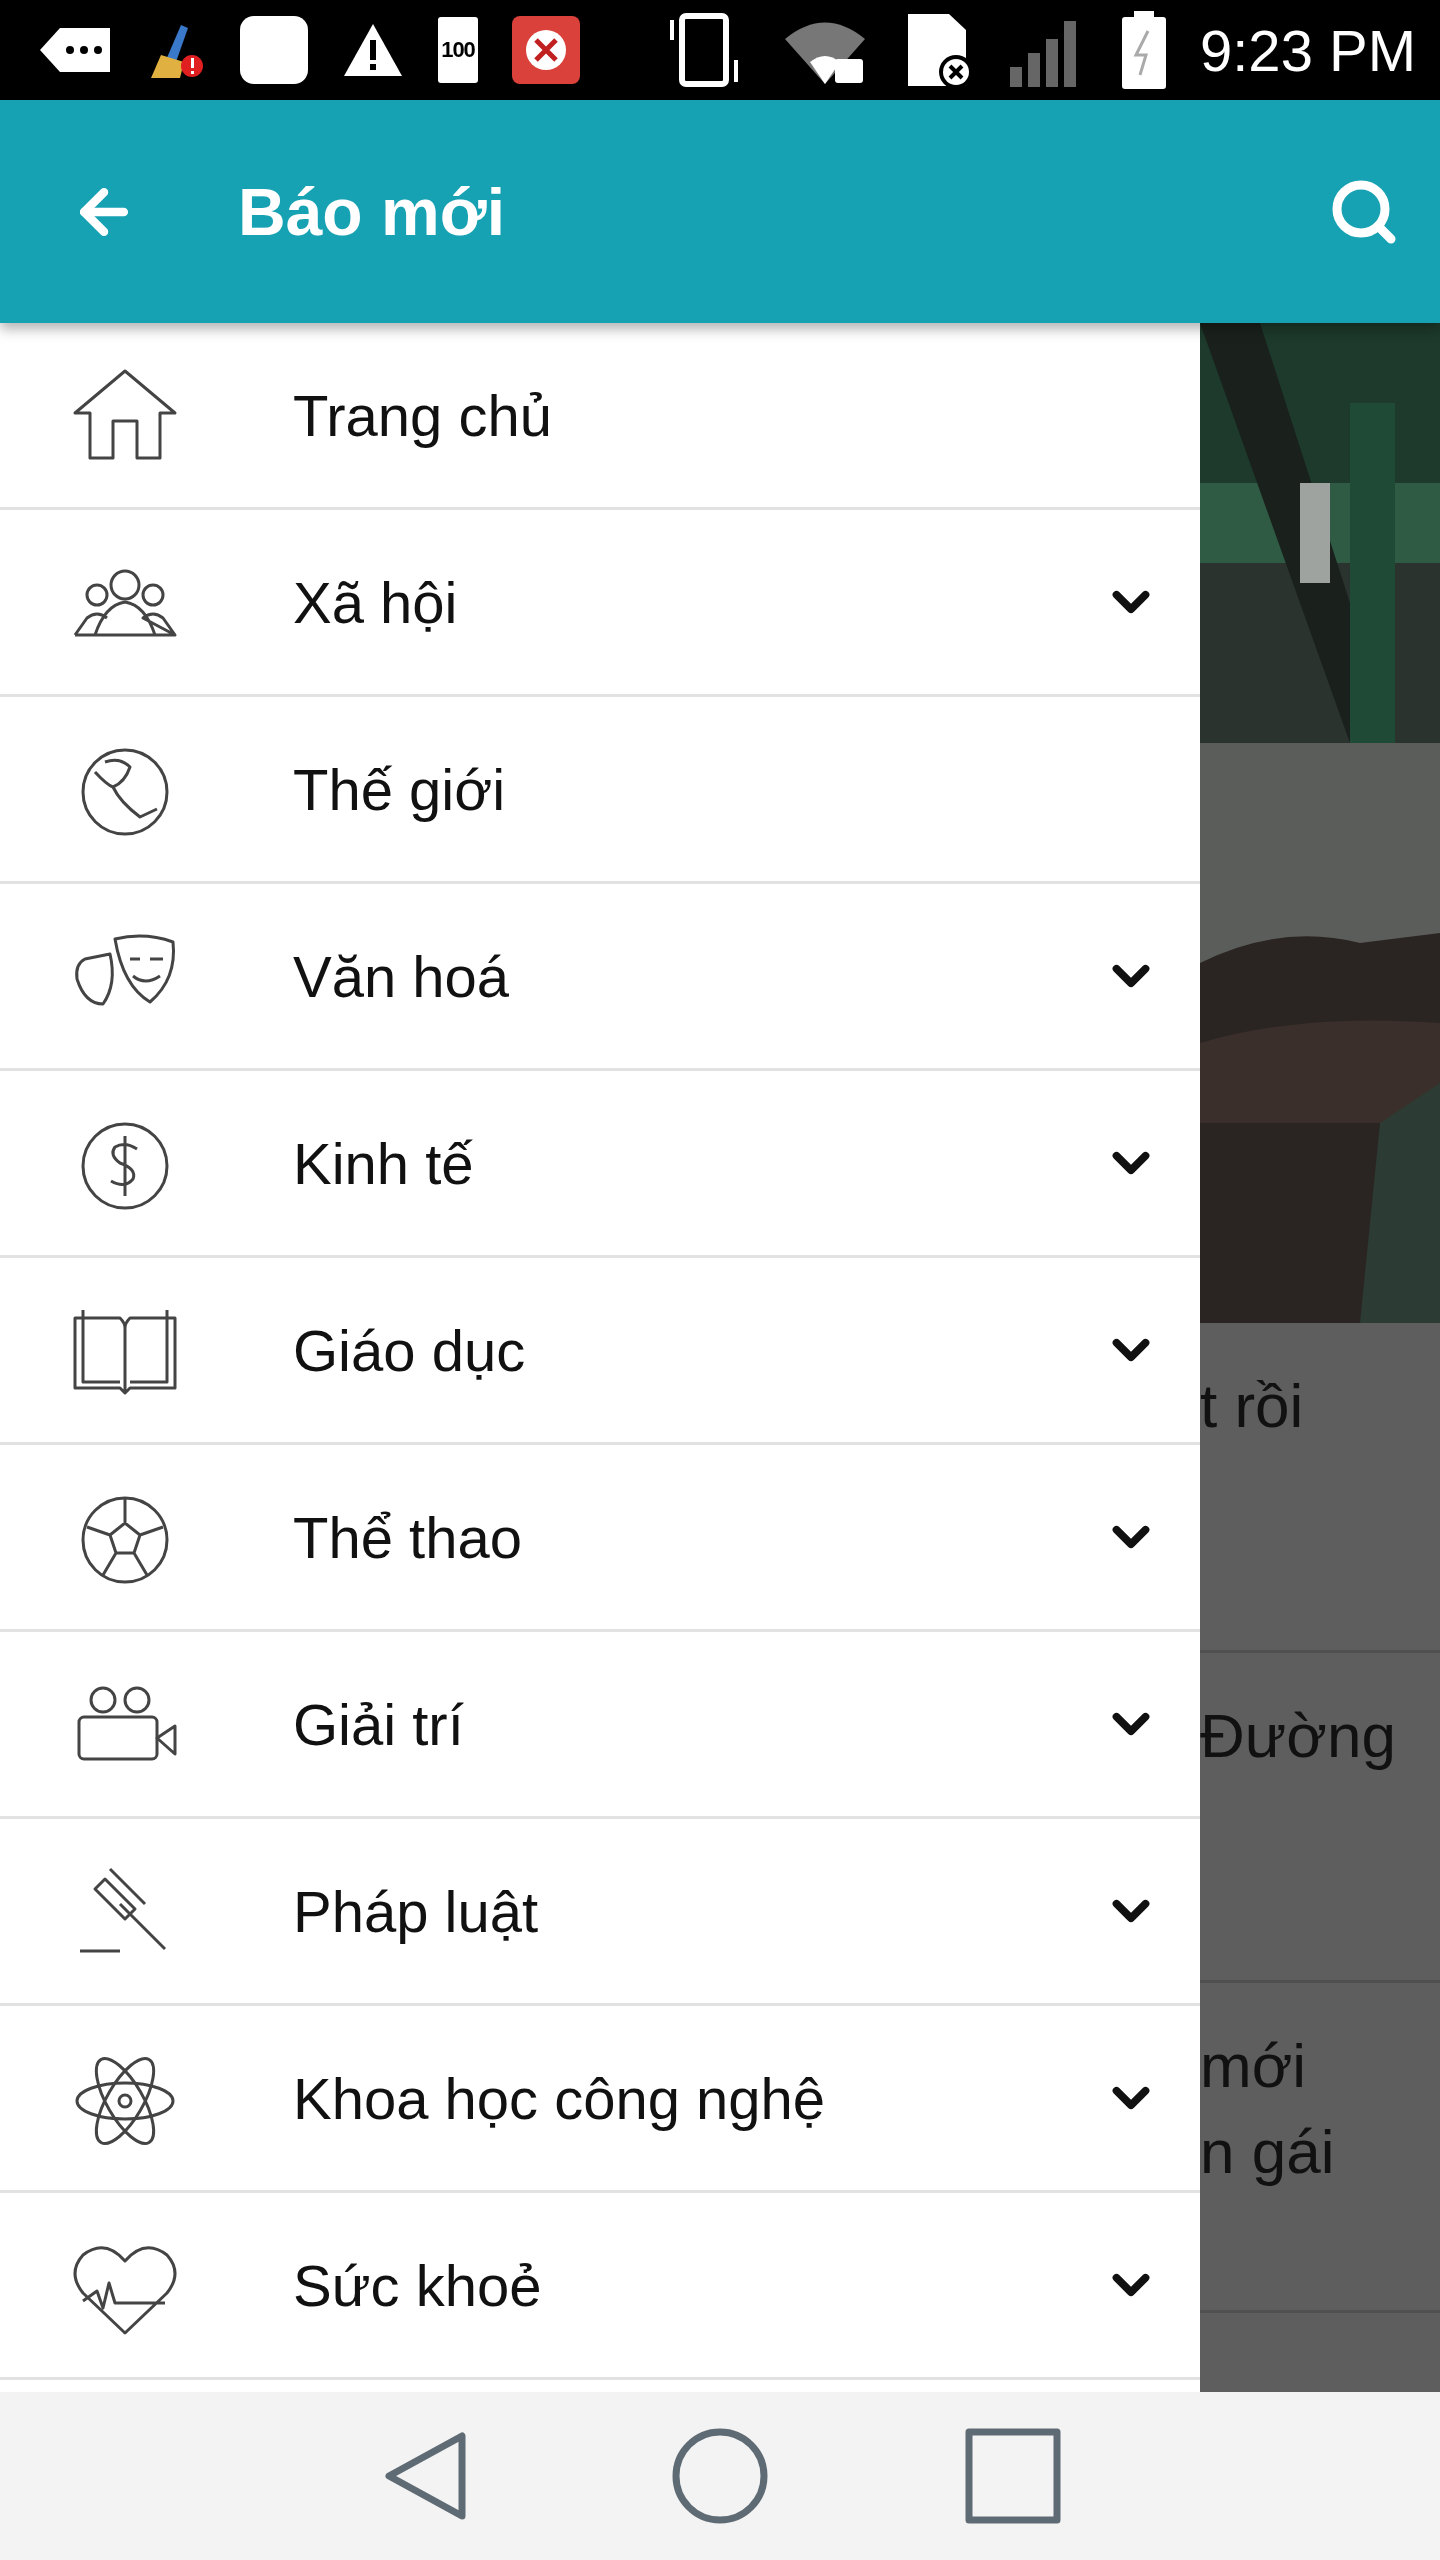  What do you see at coordinates (1144, 50) in the screenshot?
I see `battery-charging-icon` at bounding box center [1144, 50].